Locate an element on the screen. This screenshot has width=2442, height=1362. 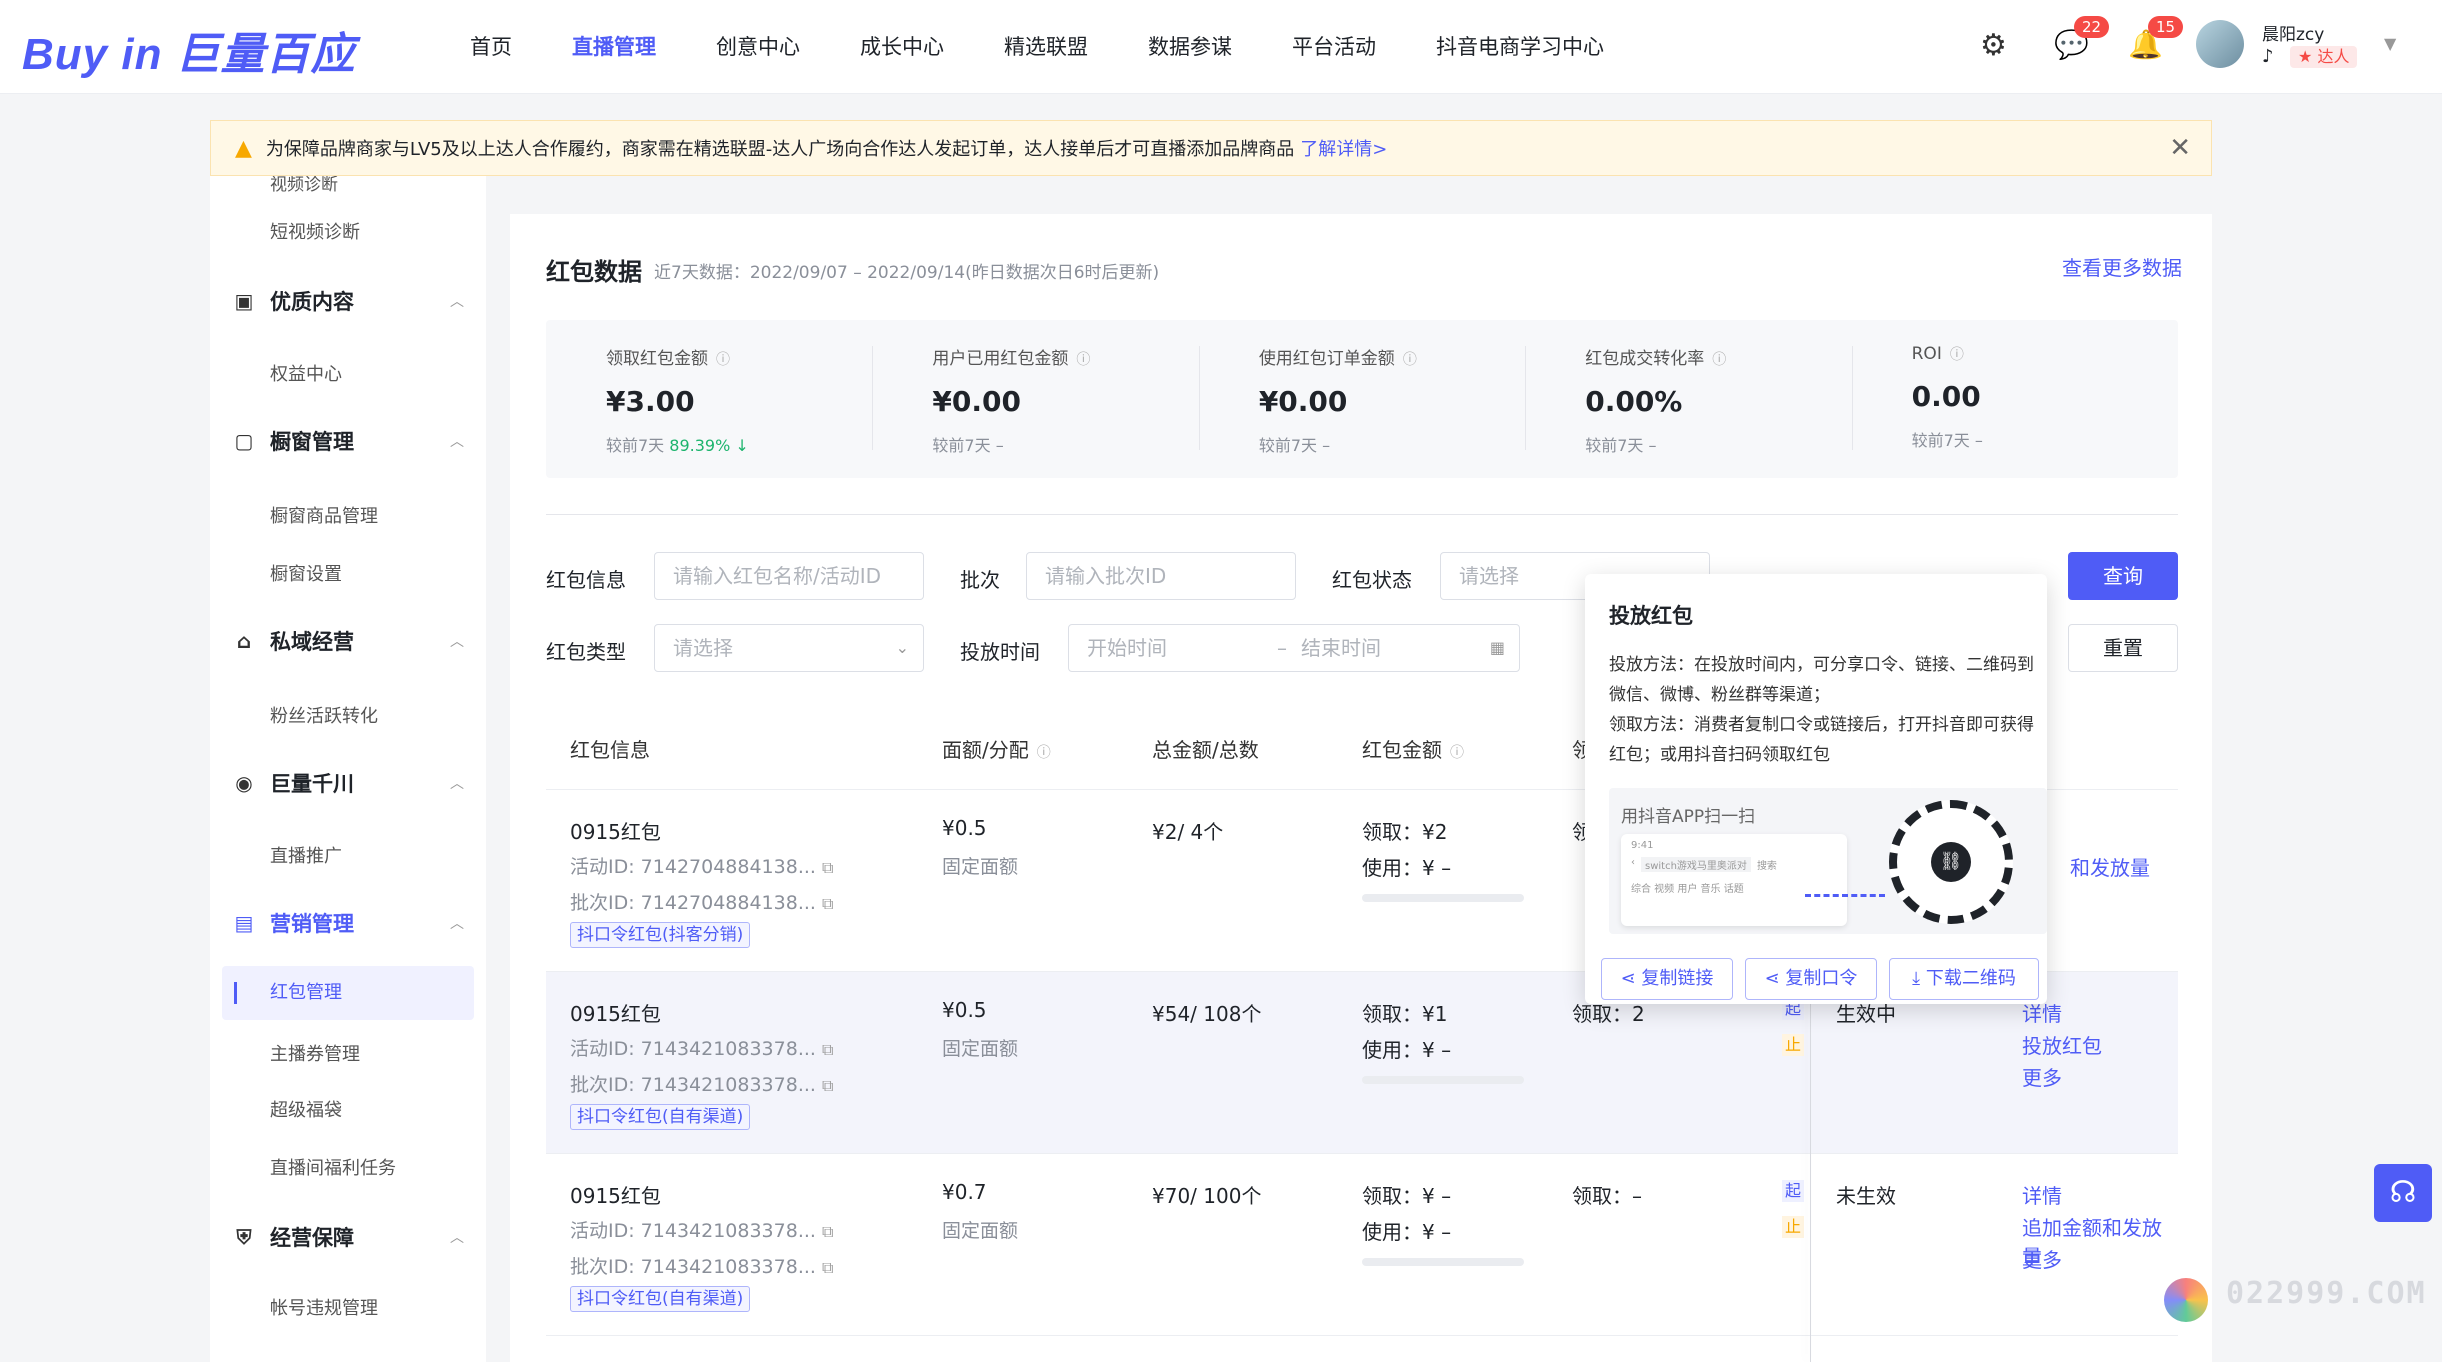
download-qr-button: ⤓ 下载二维码 is located at coordinates (1964, 979).